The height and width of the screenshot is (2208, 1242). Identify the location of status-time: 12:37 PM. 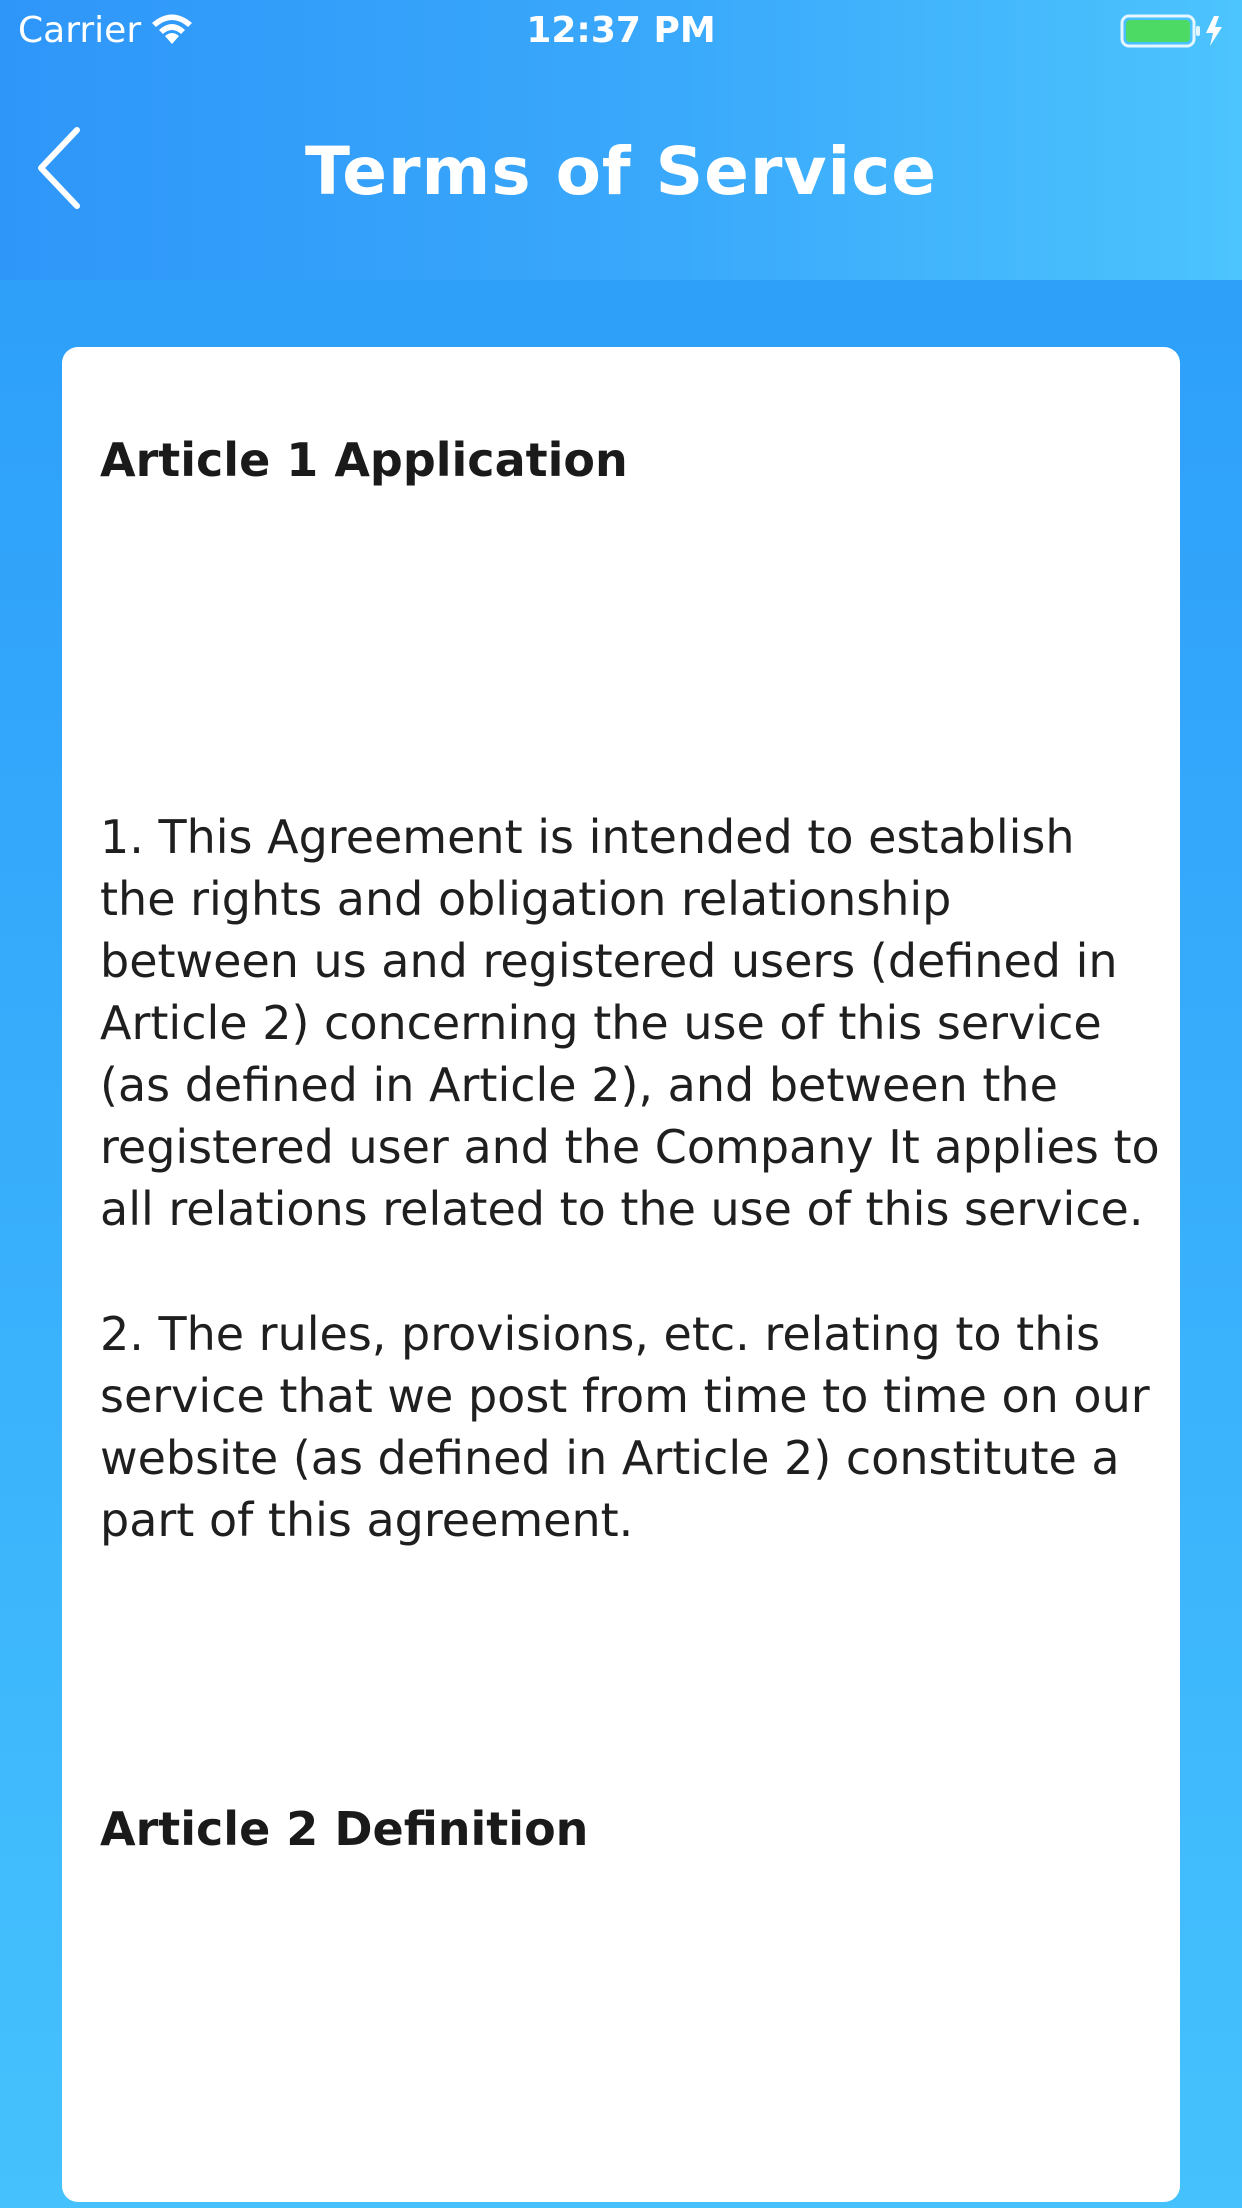
(621, 30).